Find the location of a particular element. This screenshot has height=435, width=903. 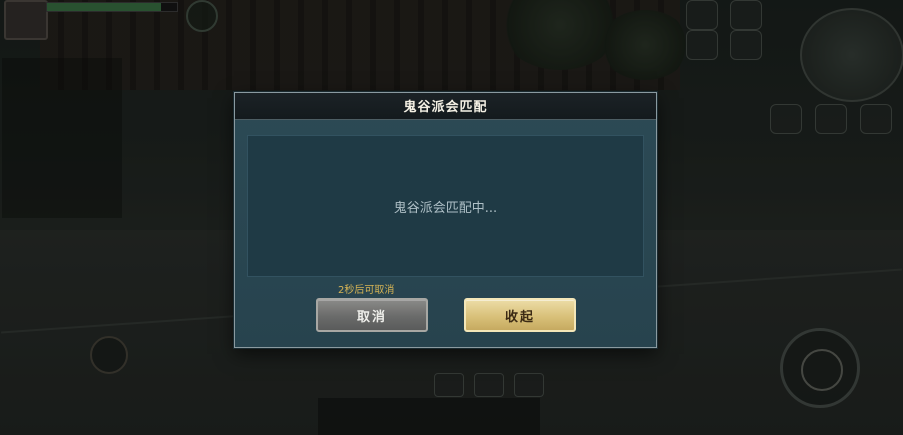

dialog-header: 鬼谷派会匹配 is located at coordinates (445, 106).